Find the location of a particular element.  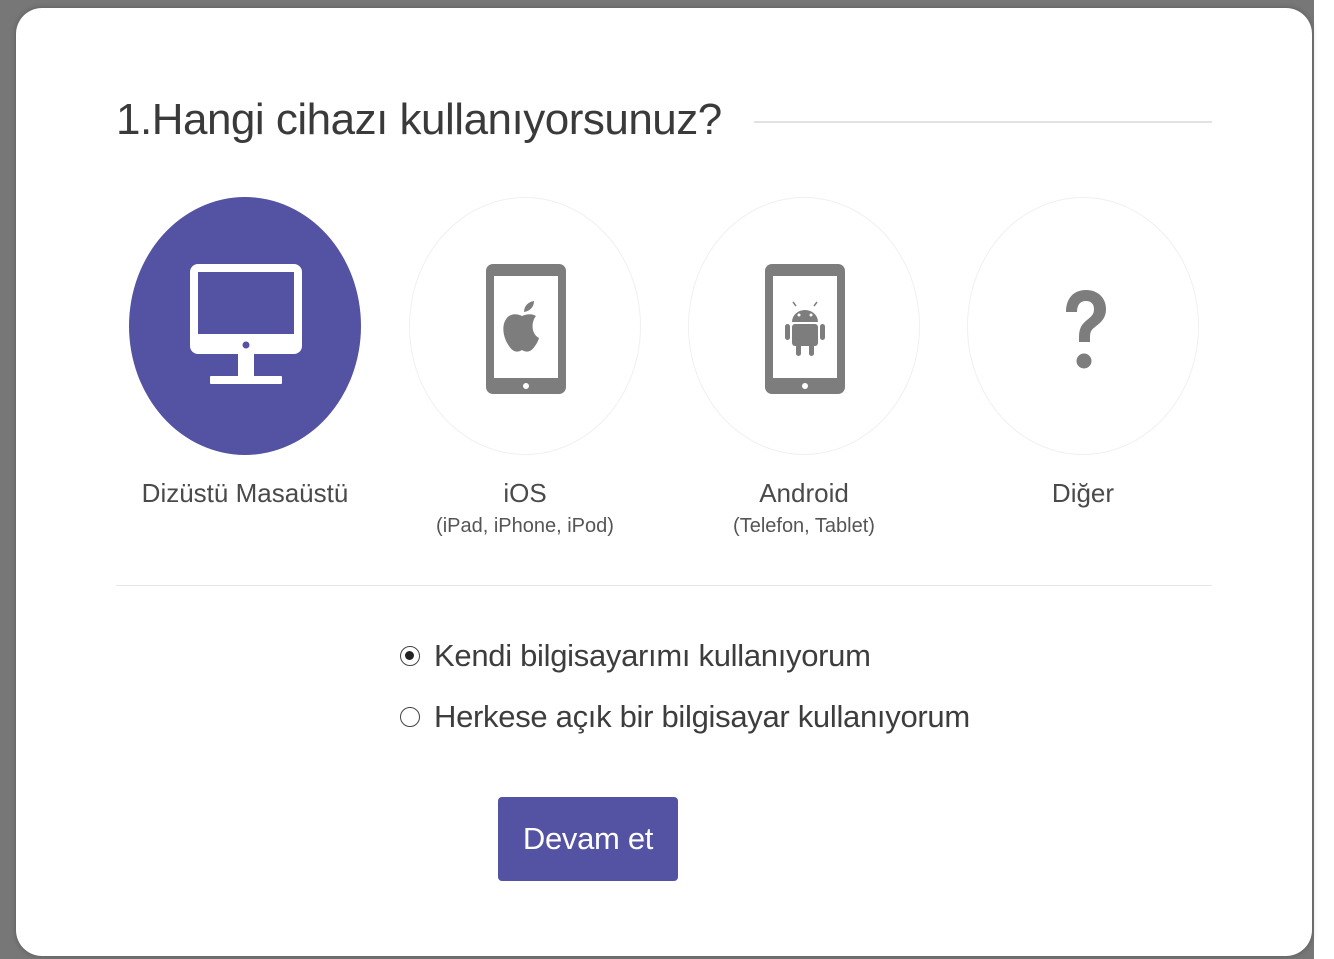

option-own-computer: Kendi bilgisayarımı kullanıyorum is located at coordinates (635, 656).